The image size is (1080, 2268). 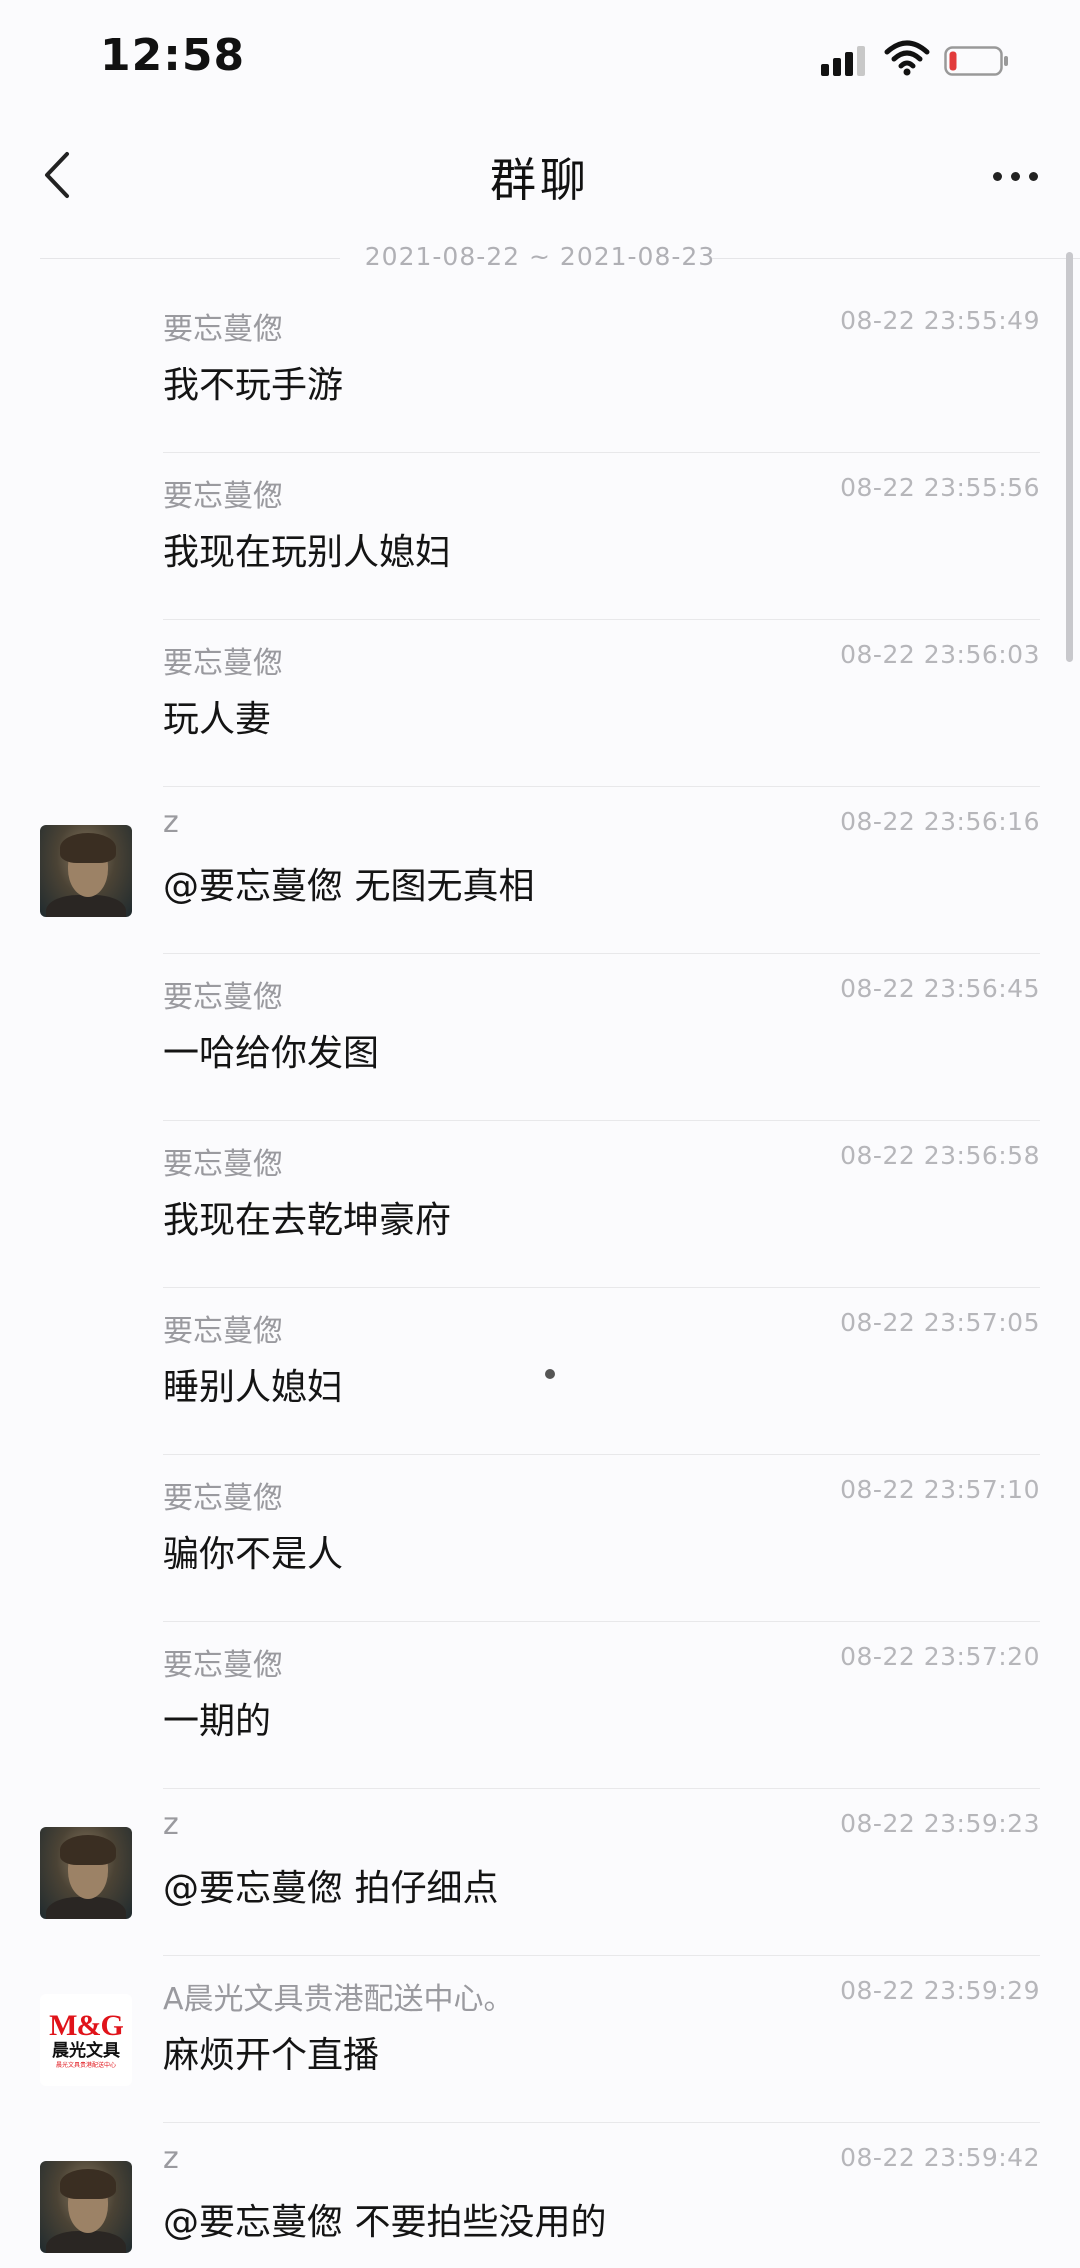 I want to click on message-text: @要忘蔓偬 拍仔细点, so click(x=330, y=1885).